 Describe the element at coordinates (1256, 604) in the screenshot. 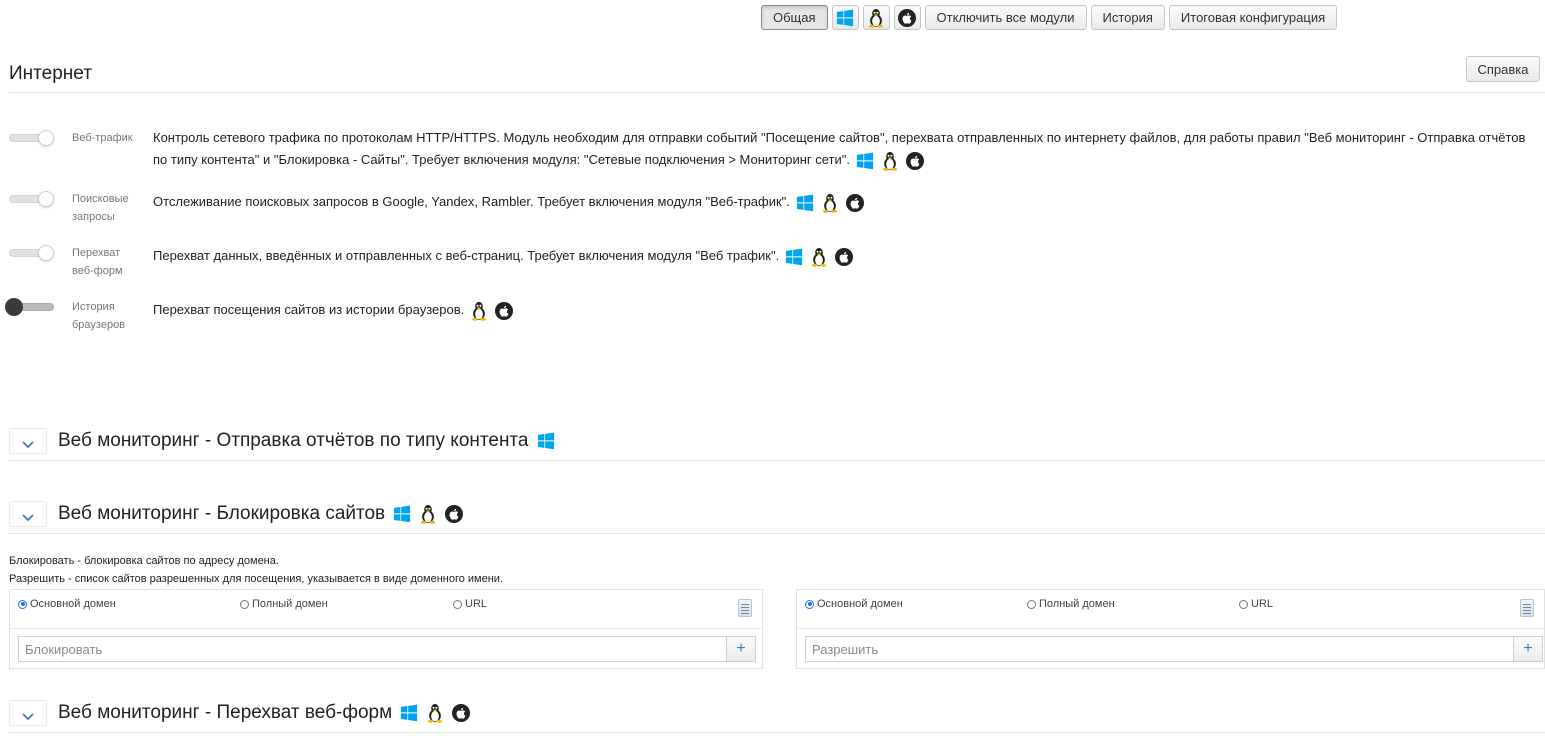

I see `allow-radio-url: URL` at that location.